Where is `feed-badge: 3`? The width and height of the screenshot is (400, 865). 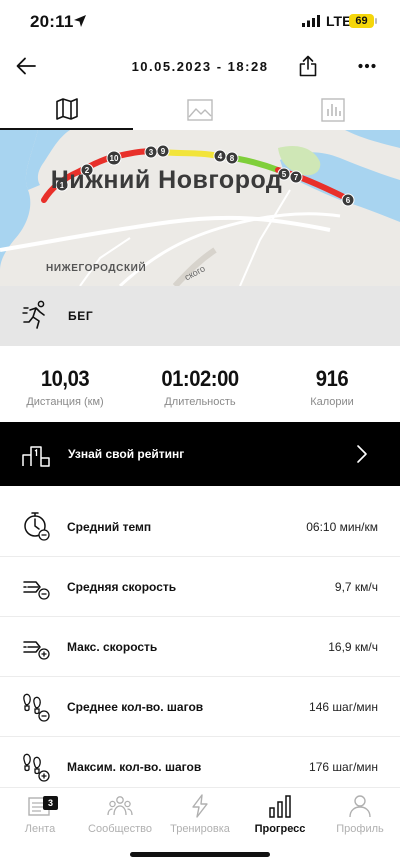 feed-badge: 3 is located at coordinates (50, 803).